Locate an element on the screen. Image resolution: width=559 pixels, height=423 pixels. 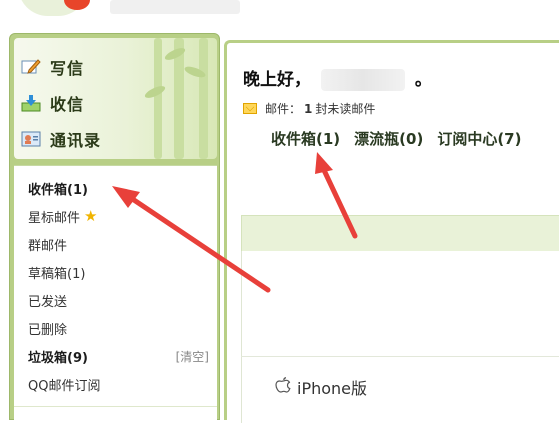
unread-count: 1 is located at coordinates (308, 109).